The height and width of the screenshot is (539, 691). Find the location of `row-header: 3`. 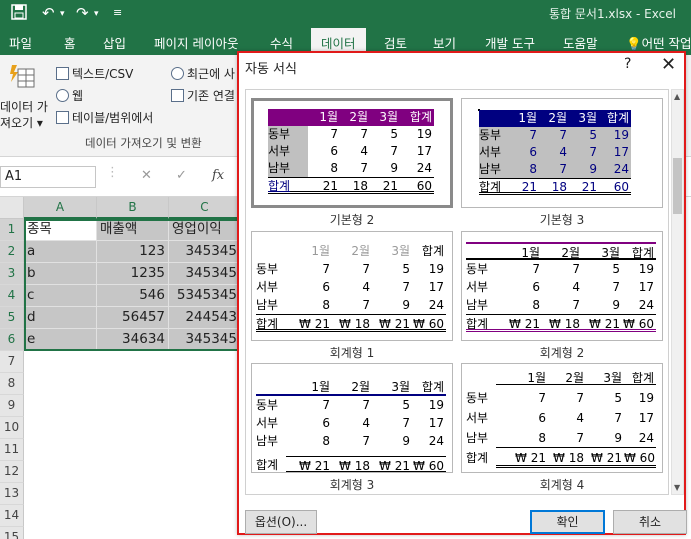

row-header: 3 is located at coordinates (12, 274).